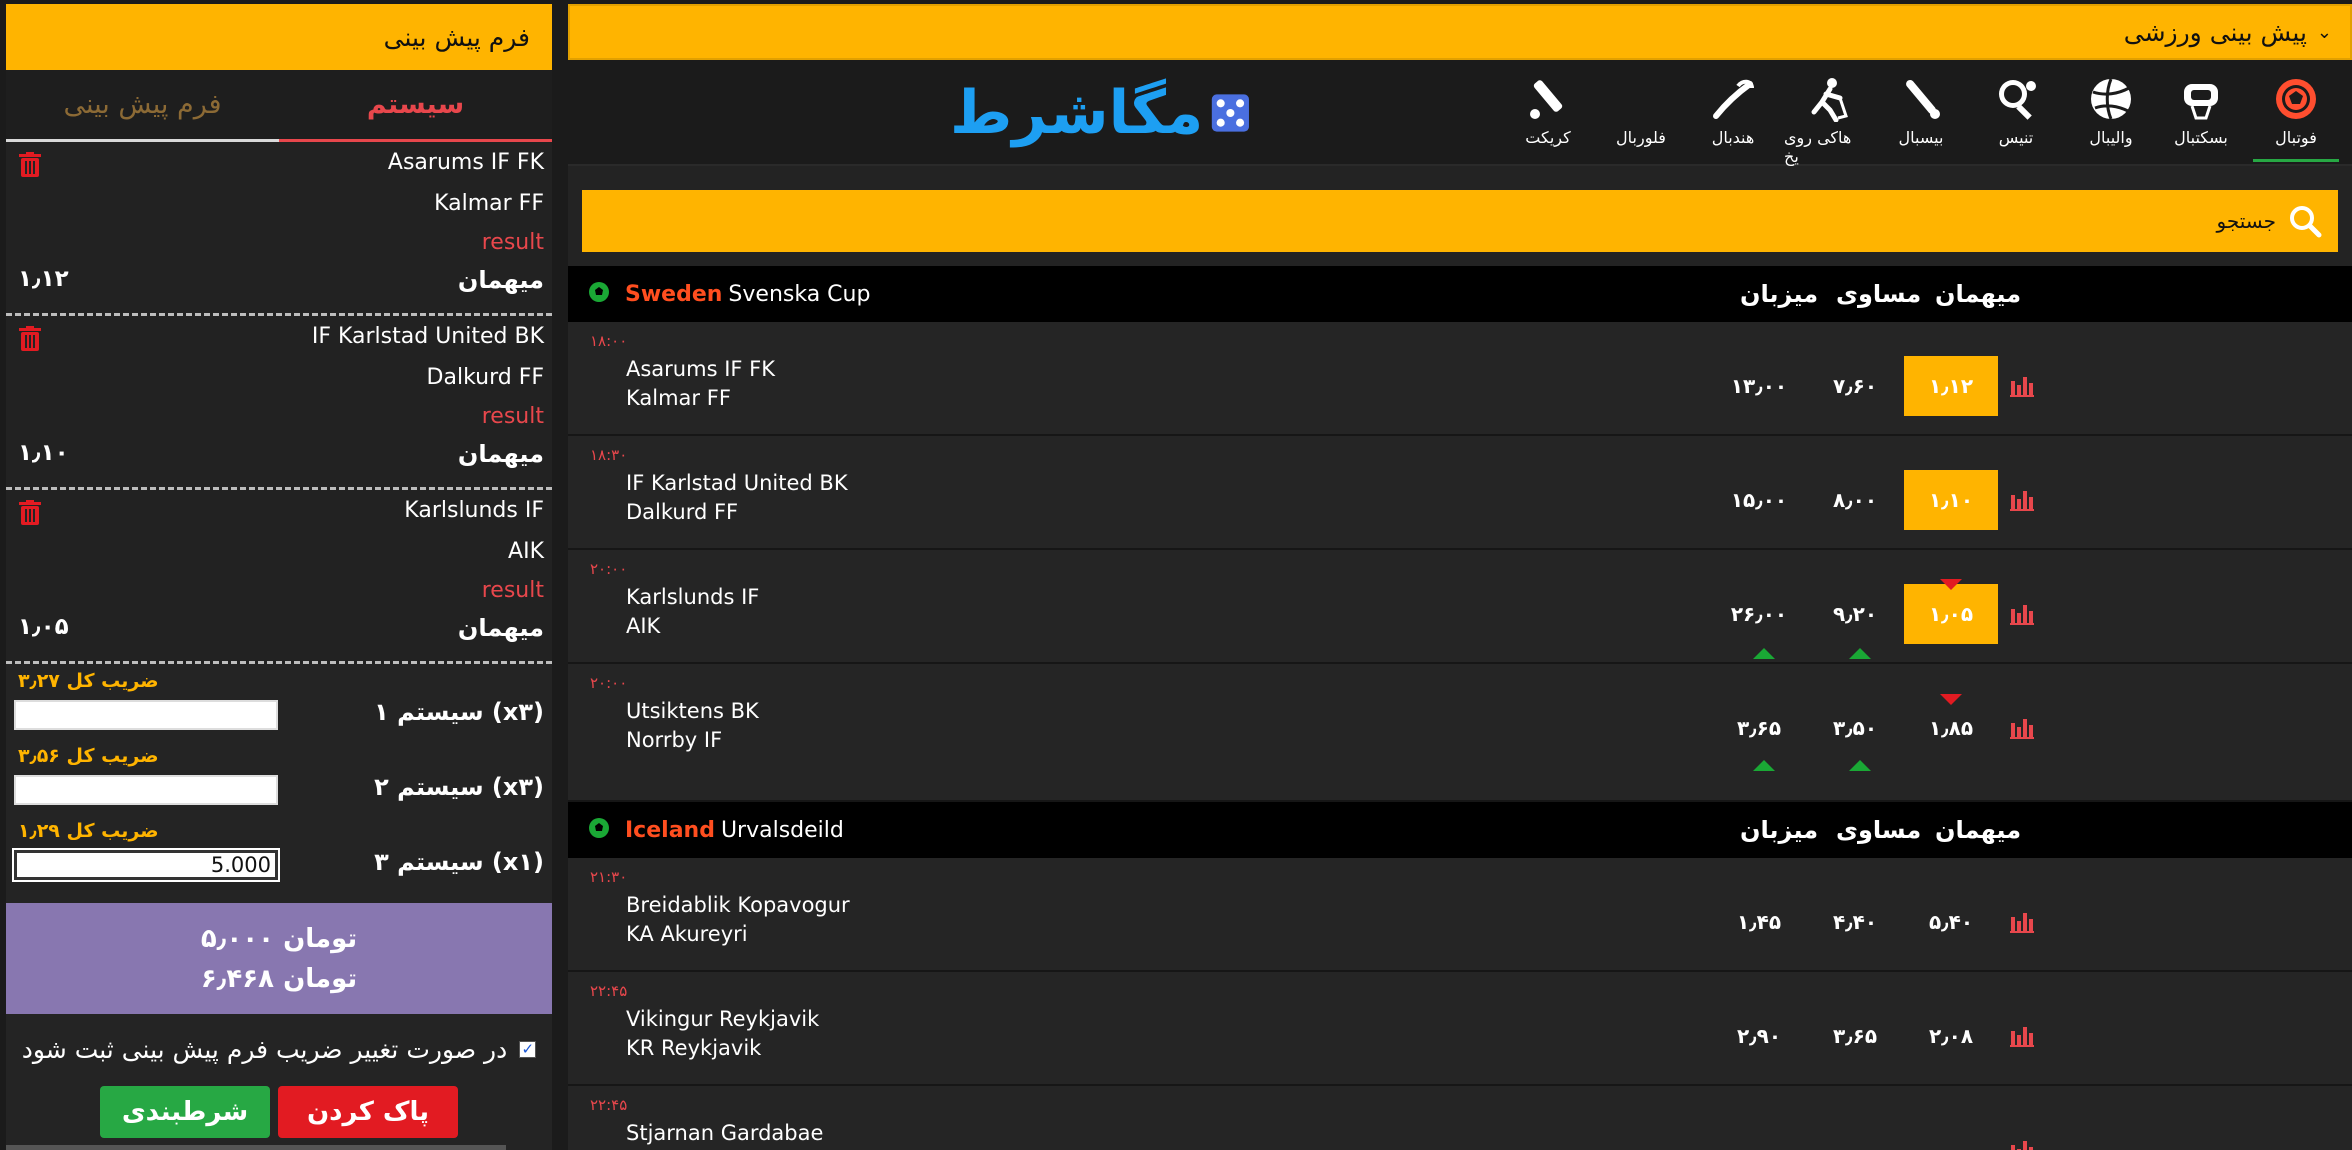 This screenshot has height=1150, width=2352. What do you see at coordinates (1951, 1036) in the screenshot?
I see `odd-away-button: ۲٫۰۸` at bounding box center [1951, 1036].